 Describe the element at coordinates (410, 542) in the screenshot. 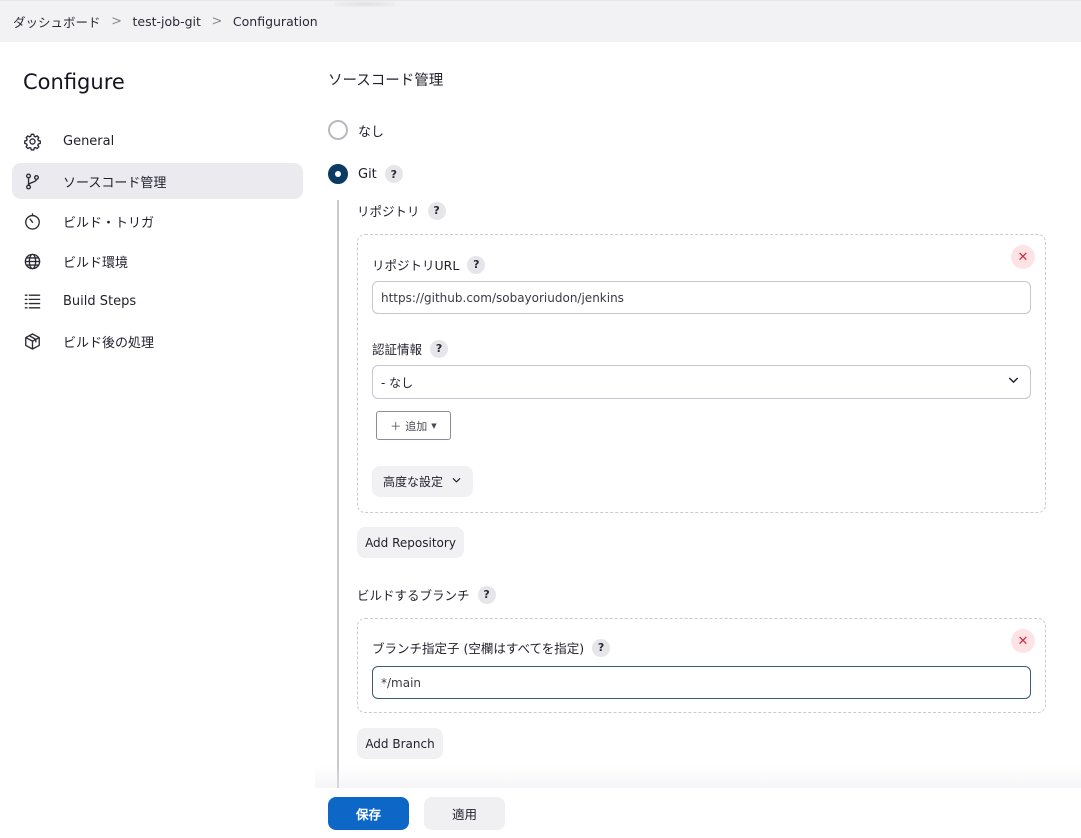

I see `add-repository-button: Add Repository` at that location.